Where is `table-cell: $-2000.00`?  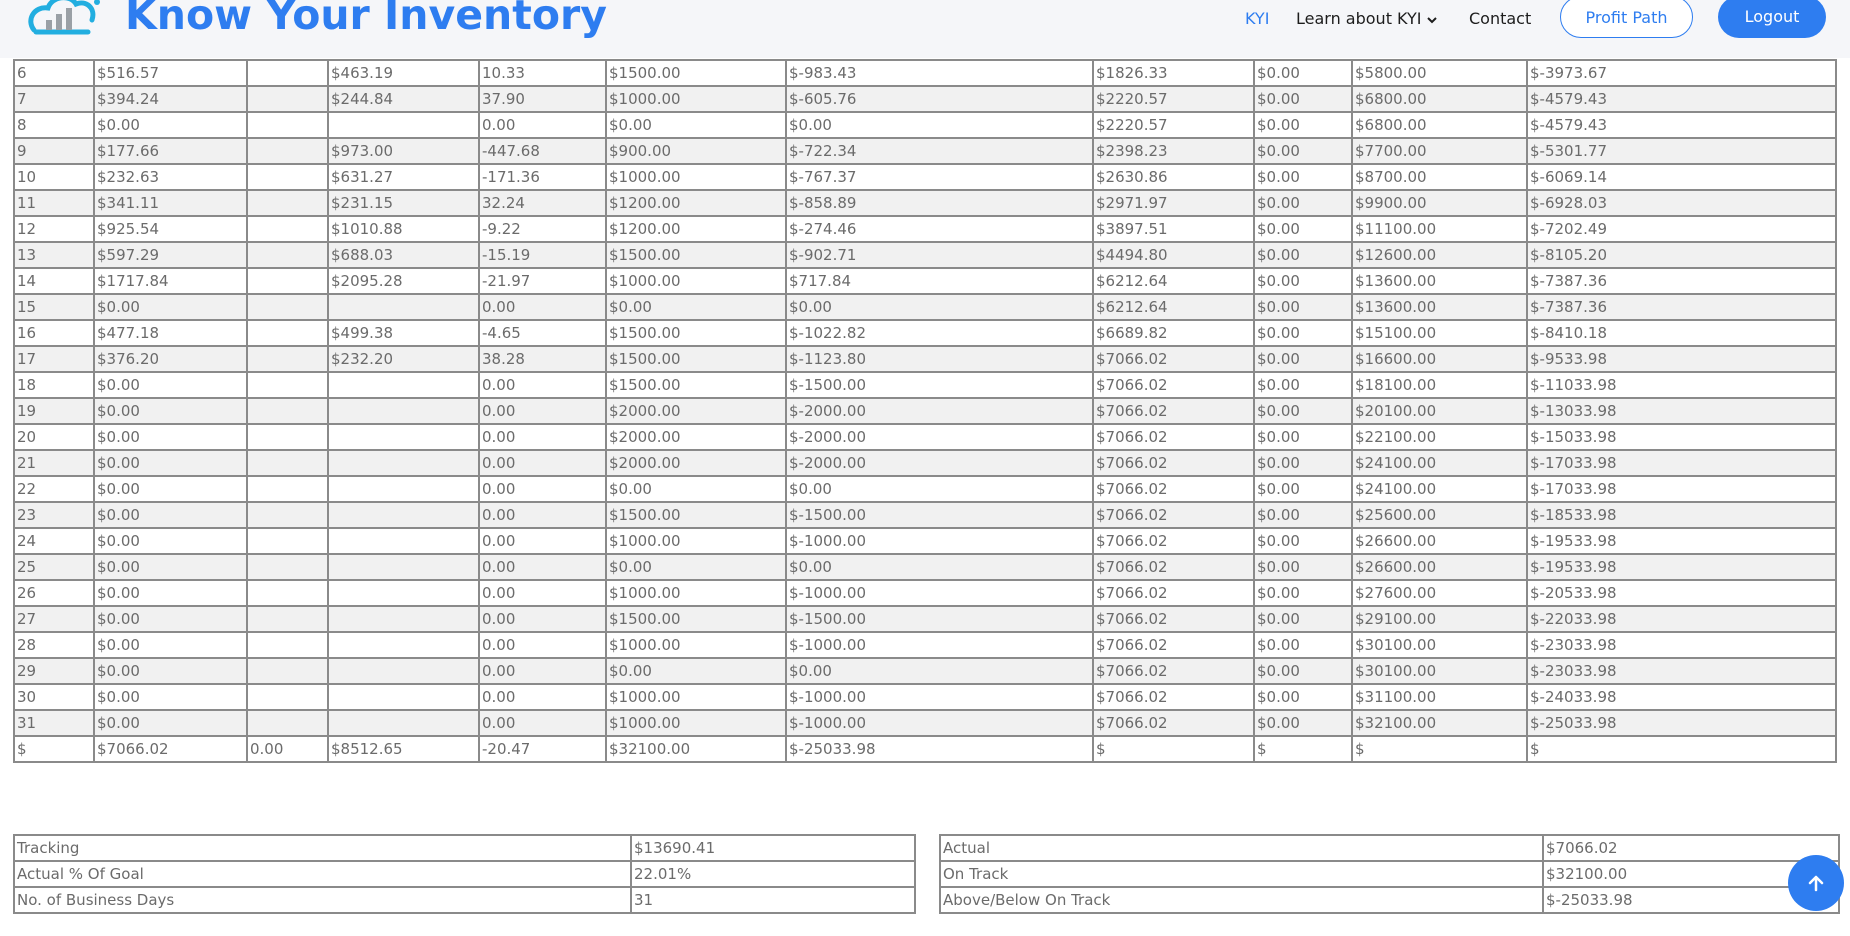
table-cell: $-2000.00 is located at coordinates (939, 411).